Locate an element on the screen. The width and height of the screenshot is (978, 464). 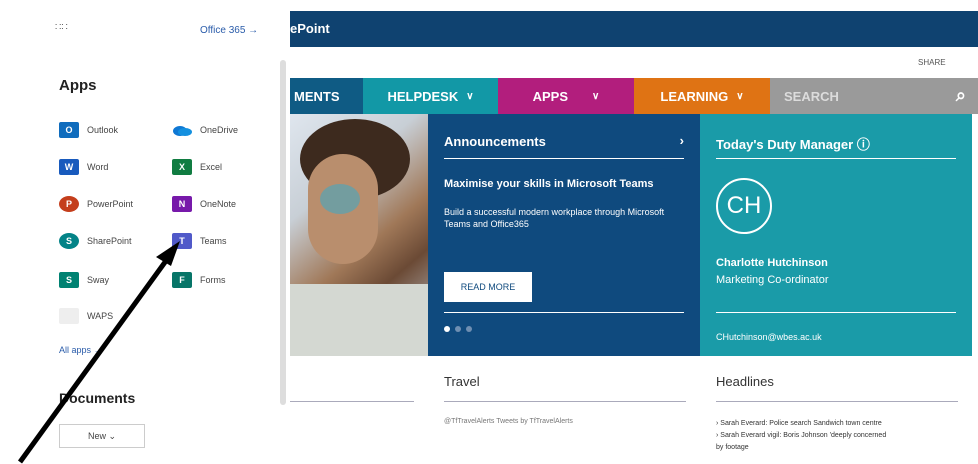
annotation-arrow is located at coordinates (98, 352).